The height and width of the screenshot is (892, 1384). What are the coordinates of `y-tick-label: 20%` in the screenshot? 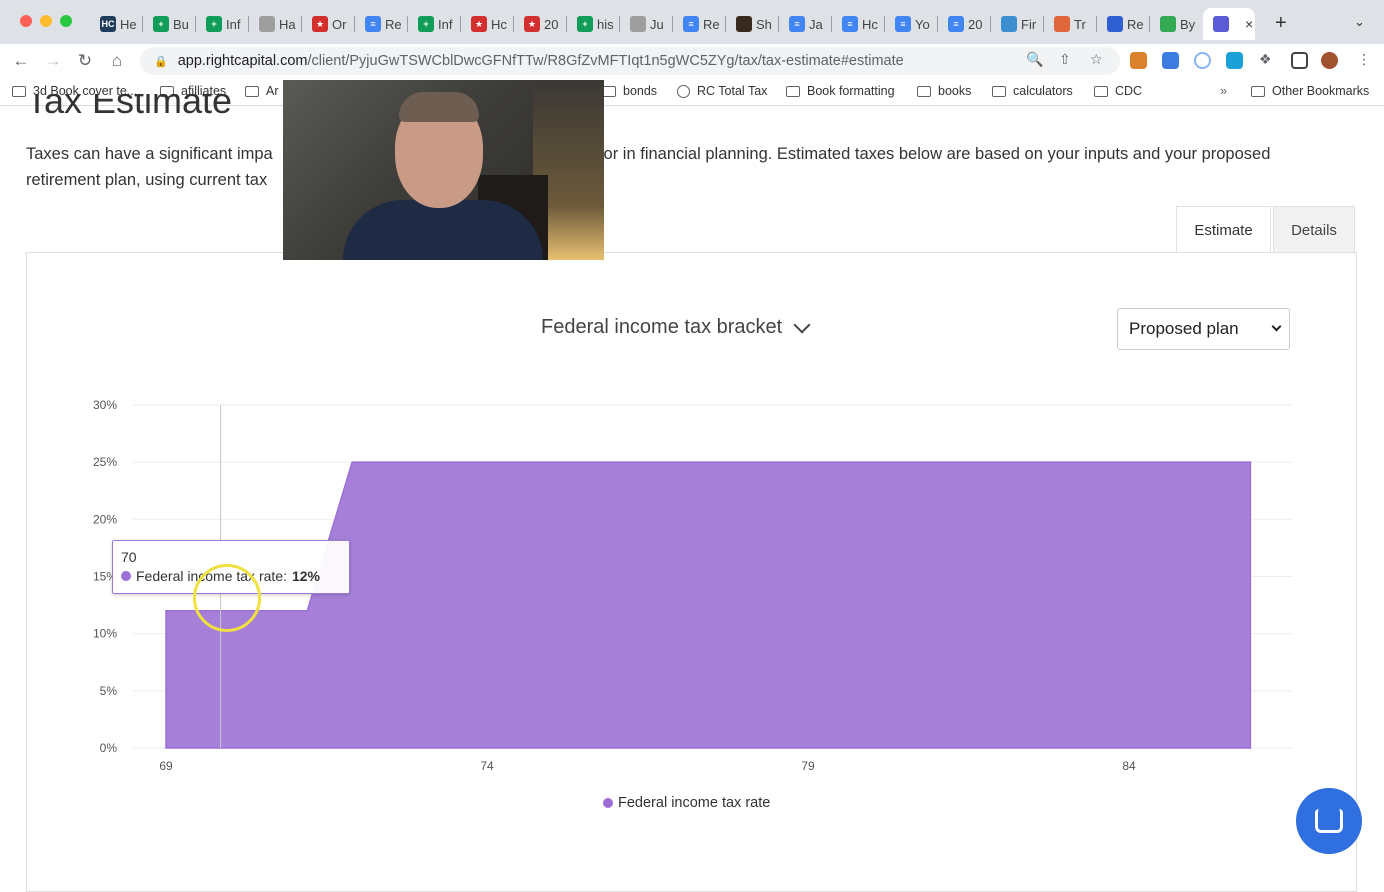 It's located at (105, 519).